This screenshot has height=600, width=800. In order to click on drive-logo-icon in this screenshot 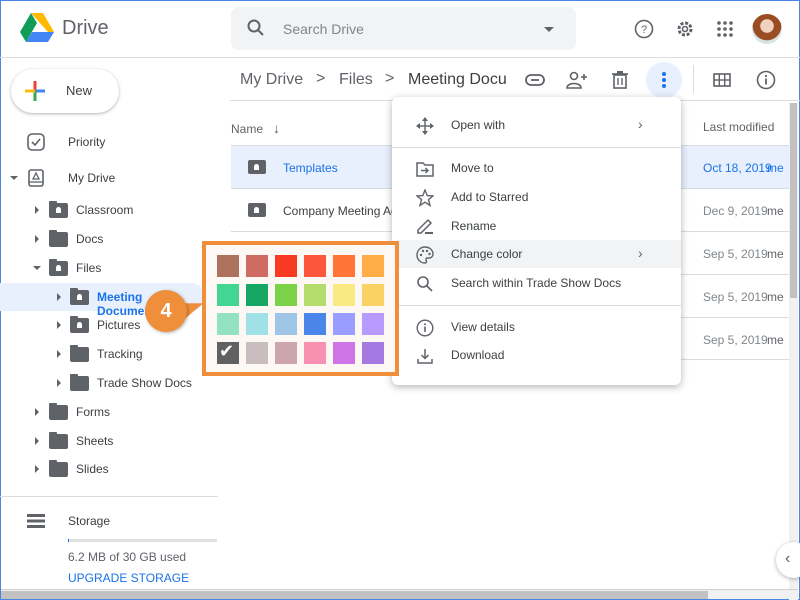, I will do `click(37, 28)`.